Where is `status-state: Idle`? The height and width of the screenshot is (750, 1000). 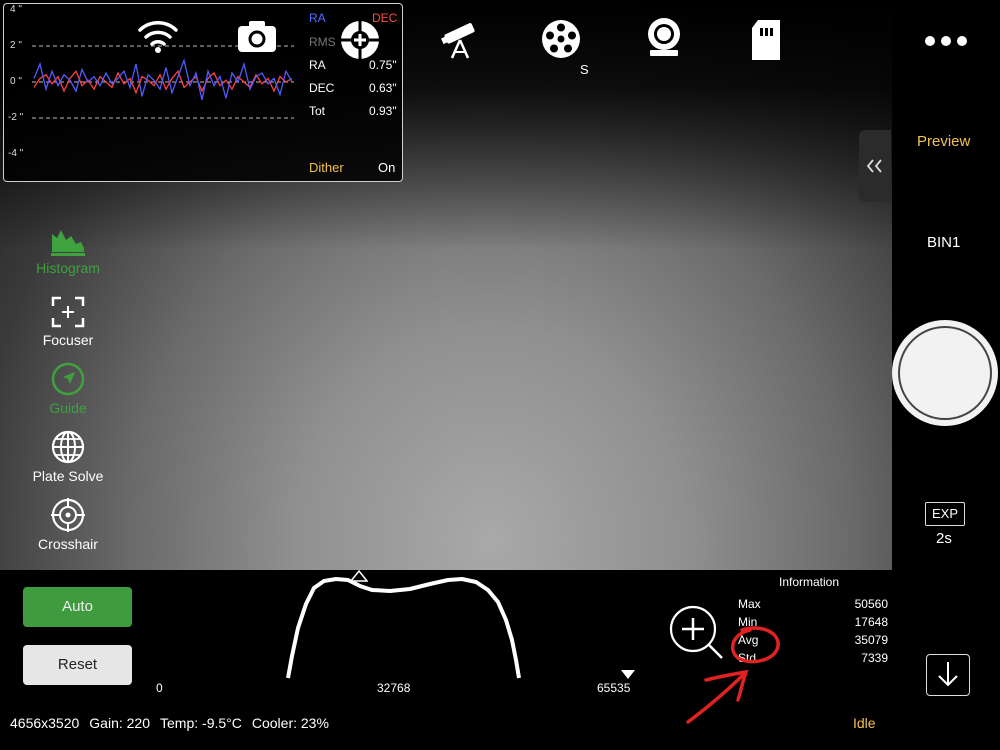
status-state: Idle is located at coordinates (864, 723).